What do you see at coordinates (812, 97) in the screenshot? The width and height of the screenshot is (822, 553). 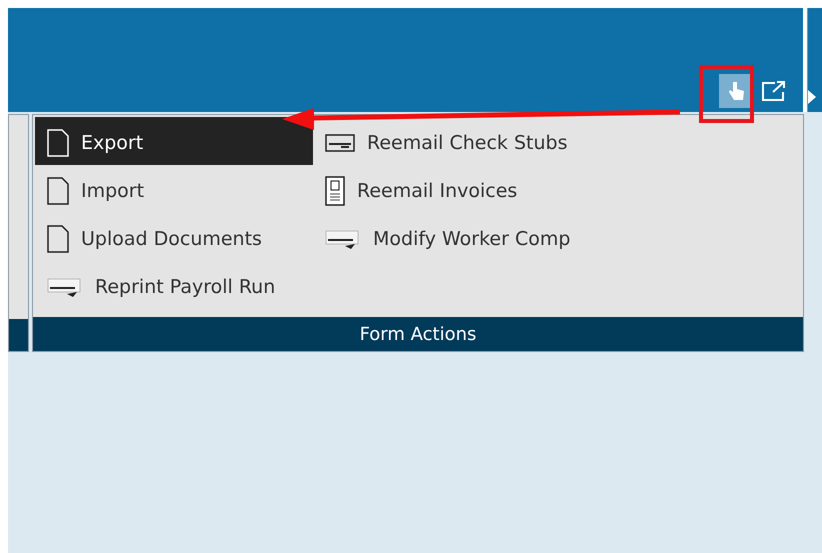 I see `expand-arrow-icon` at bounding box center [812, 97].